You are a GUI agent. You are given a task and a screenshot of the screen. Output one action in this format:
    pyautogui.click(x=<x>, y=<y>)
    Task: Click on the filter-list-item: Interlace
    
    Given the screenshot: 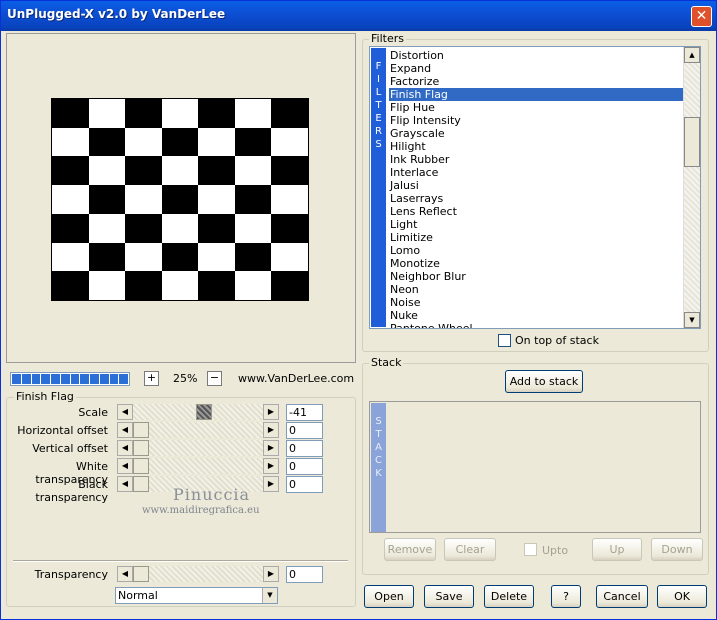 What is the action you would take?
    pyautogui.click(x=537, y=172)
    